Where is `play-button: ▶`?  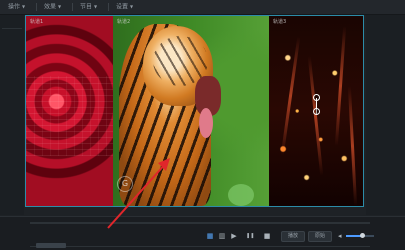
play-button: ▶ is located at coordinates (234, 236).